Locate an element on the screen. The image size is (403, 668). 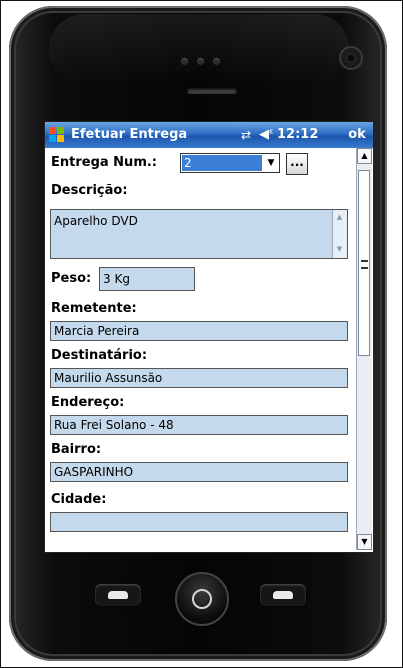
vertical-scrollbar: ▲ ▼ is located at coordinates (364, 349).